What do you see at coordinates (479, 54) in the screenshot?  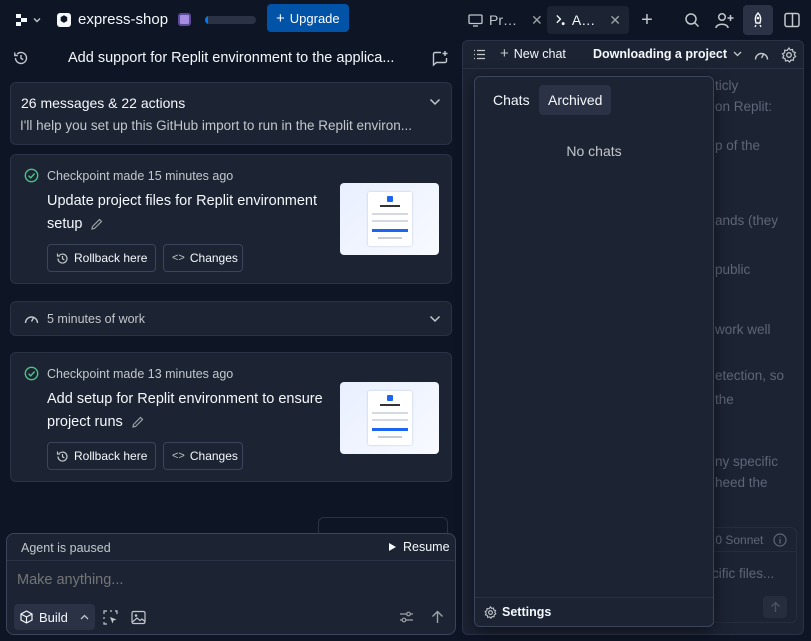 I see `list-icon` at bounding box center [479, 54].